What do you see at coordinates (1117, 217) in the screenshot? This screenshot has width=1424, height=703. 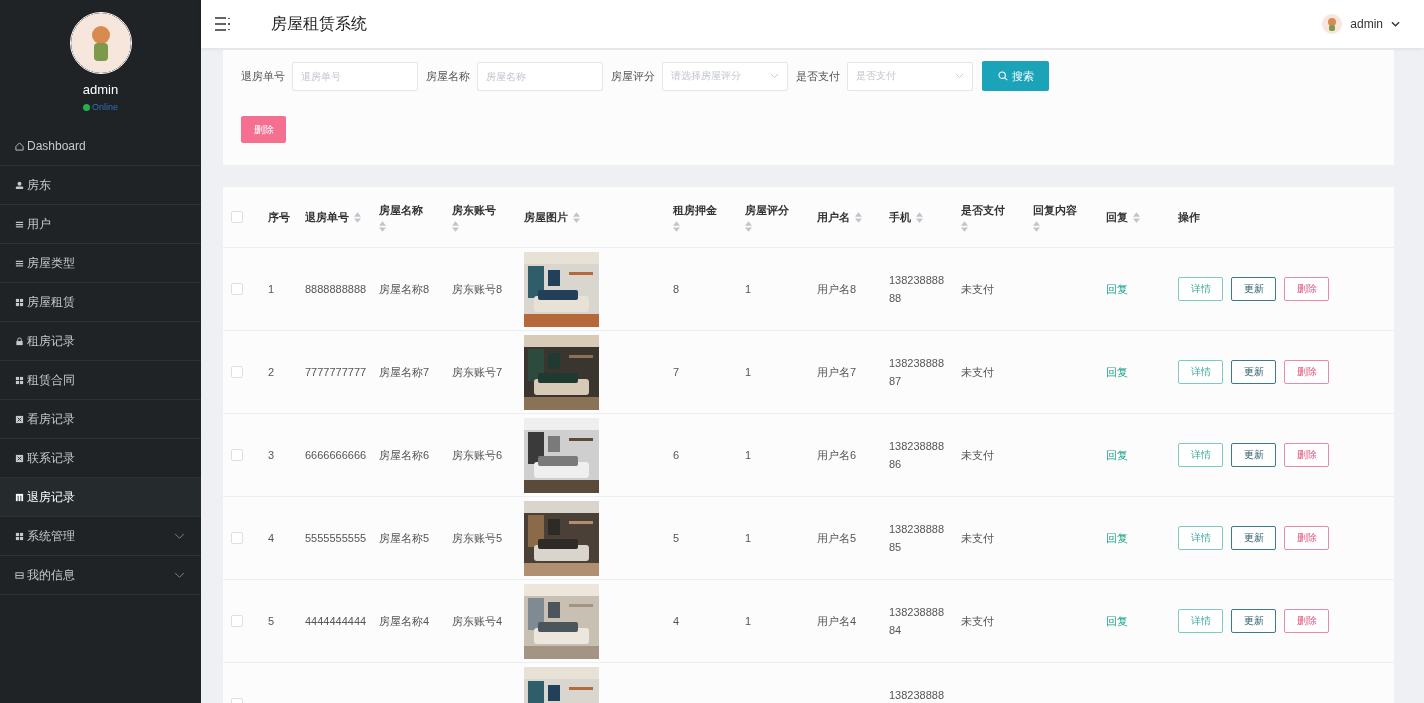 I see `column-header: 回复` at bounding box center [1117, 217].